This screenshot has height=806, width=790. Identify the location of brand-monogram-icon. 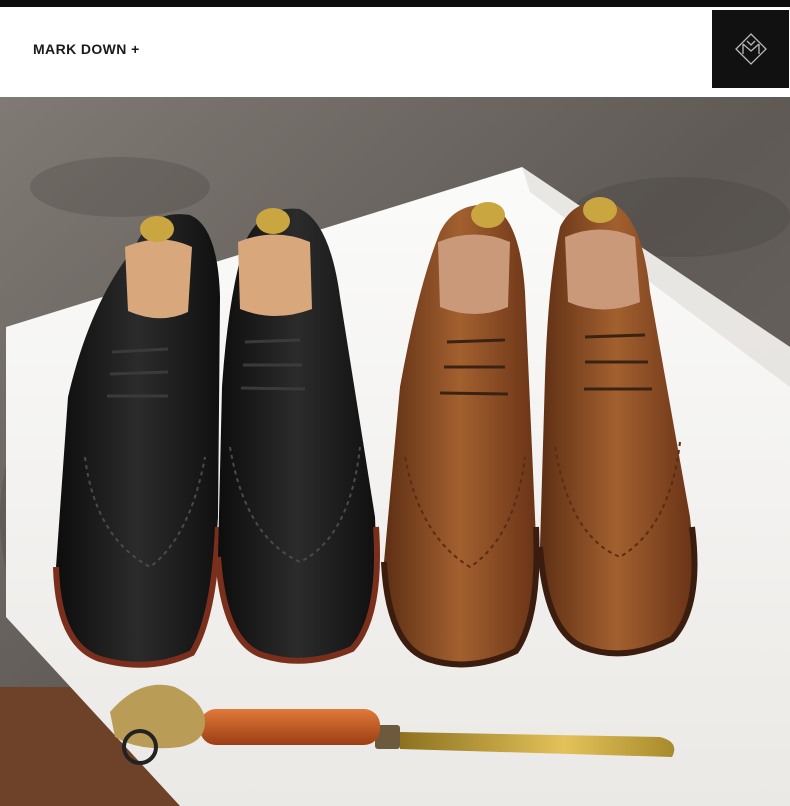
(750, 49).